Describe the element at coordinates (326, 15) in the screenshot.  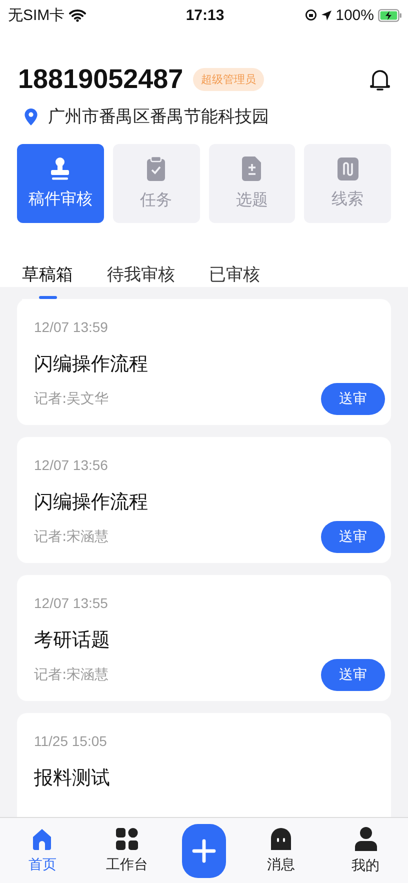
I see `location-arrow-icon` at that location.